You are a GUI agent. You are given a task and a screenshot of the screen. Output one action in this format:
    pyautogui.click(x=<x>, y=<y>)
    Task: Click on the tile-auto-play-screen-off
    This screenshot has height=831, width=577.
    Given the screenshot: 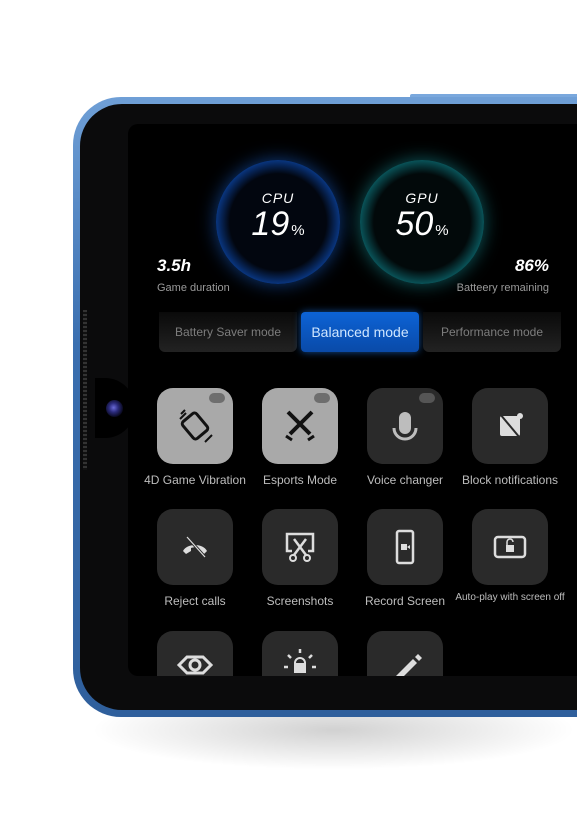 What is the action you would take?
    pyautogui.click(x=510, y=547)
    